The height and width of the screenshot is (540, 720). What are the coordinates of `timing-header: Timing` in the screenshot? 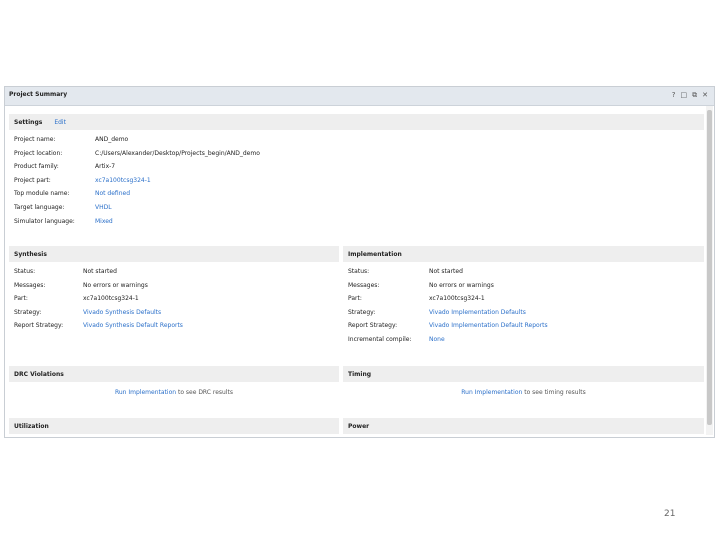 It's located at (523, 374).